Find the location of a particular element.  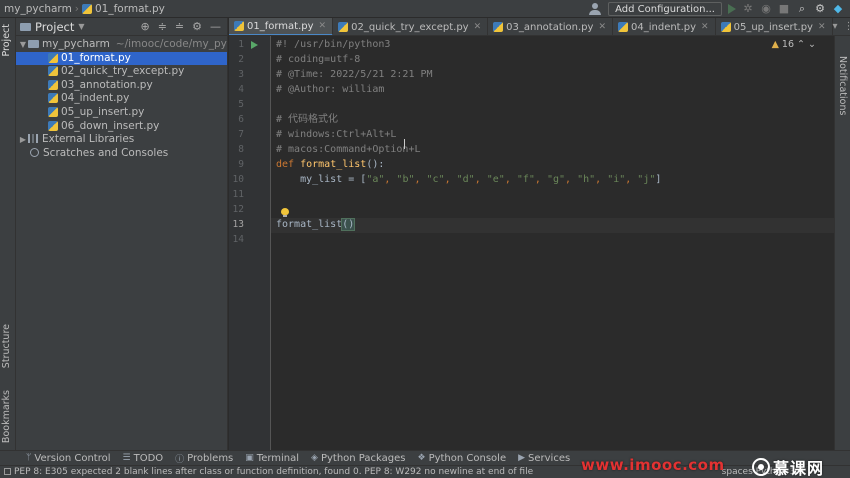

hide-icon: — is located at coordinates (215, 26).